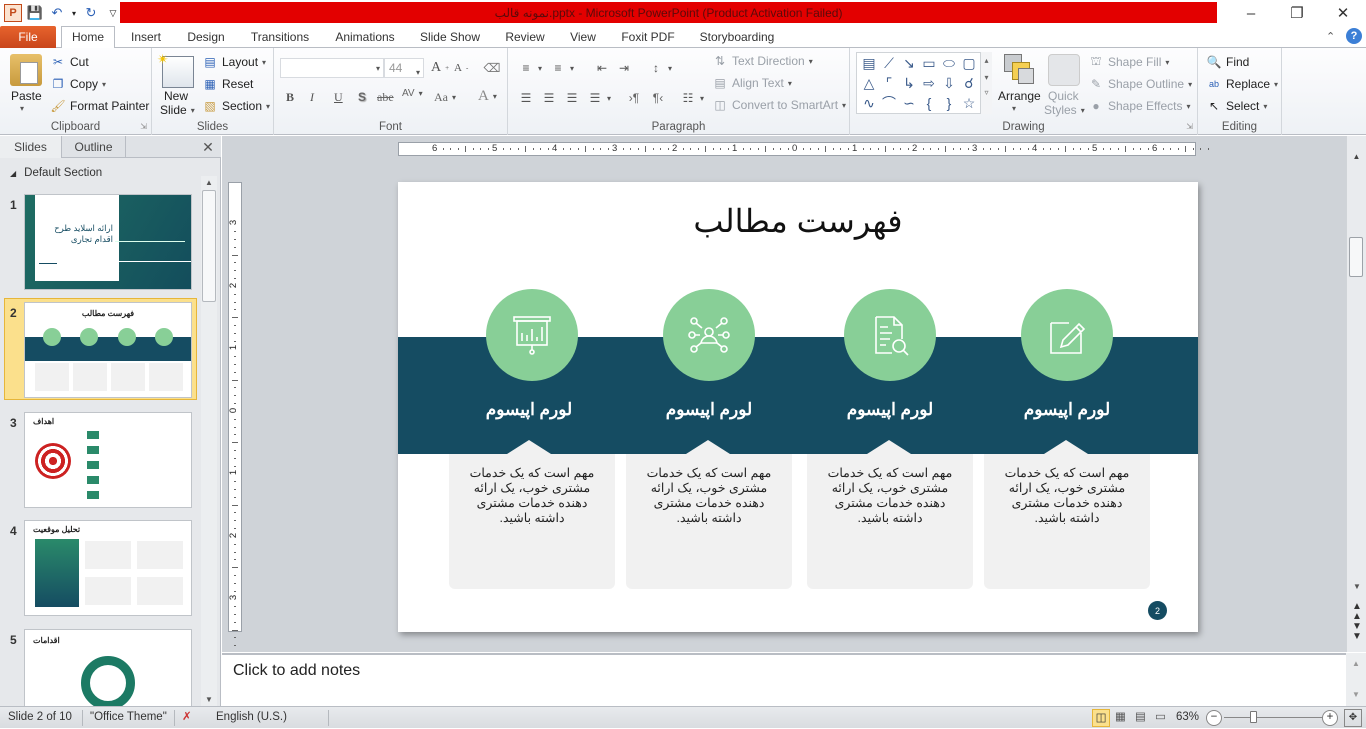 This screenshot has height=729, width=1366. I want to click on tab-storyboarding: Storyboarding, so click(737, 38).